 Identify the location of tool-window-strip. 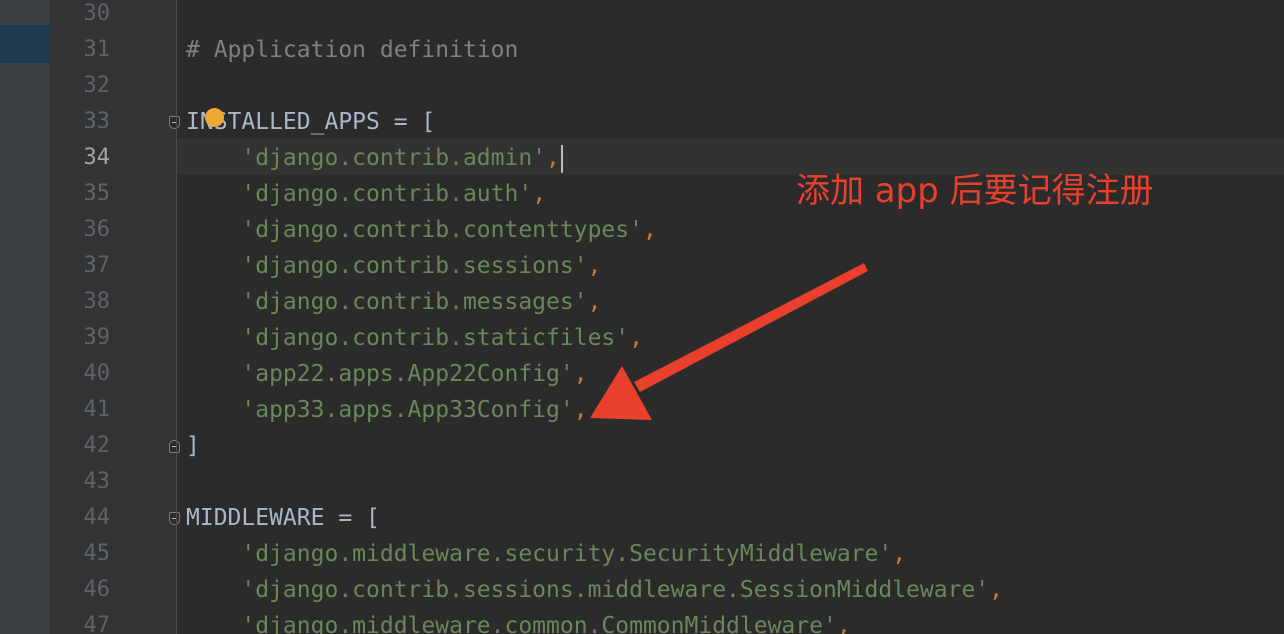
(25, 317).